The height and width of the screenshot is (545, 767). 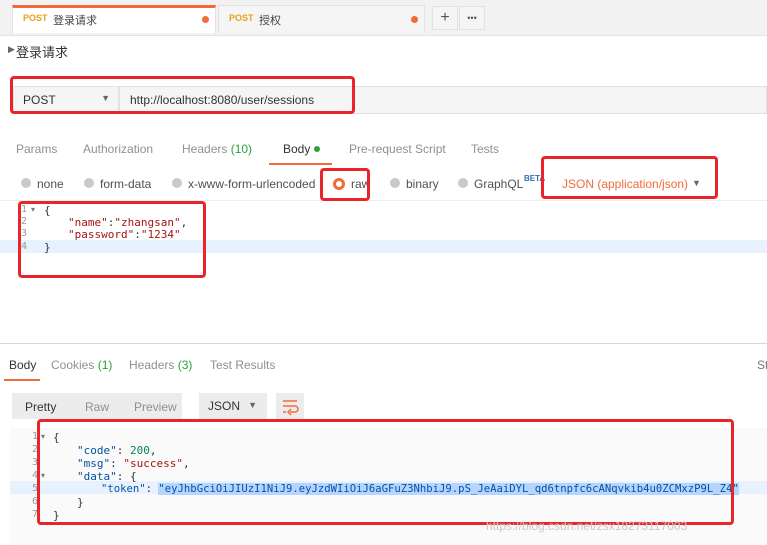 I want to click on response-tab-body: Body, so click(x=22, y=365).